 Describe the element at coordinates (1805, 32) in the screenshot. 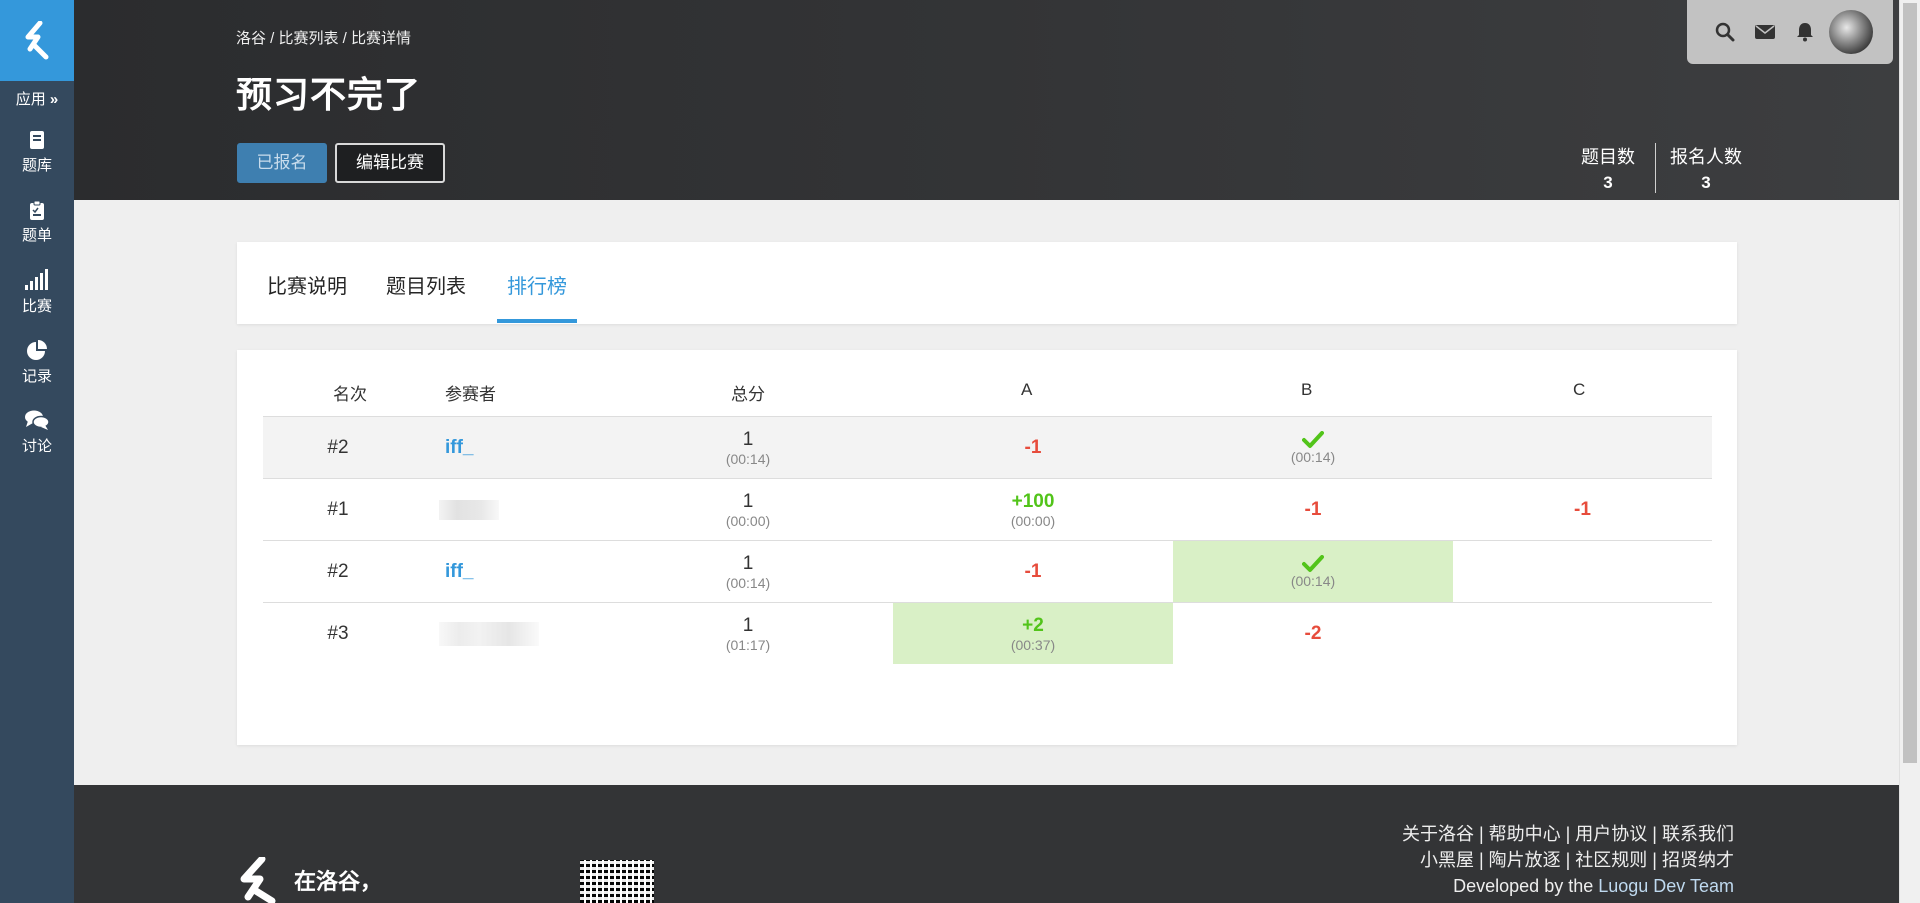

I see `bell-icon` at that location.